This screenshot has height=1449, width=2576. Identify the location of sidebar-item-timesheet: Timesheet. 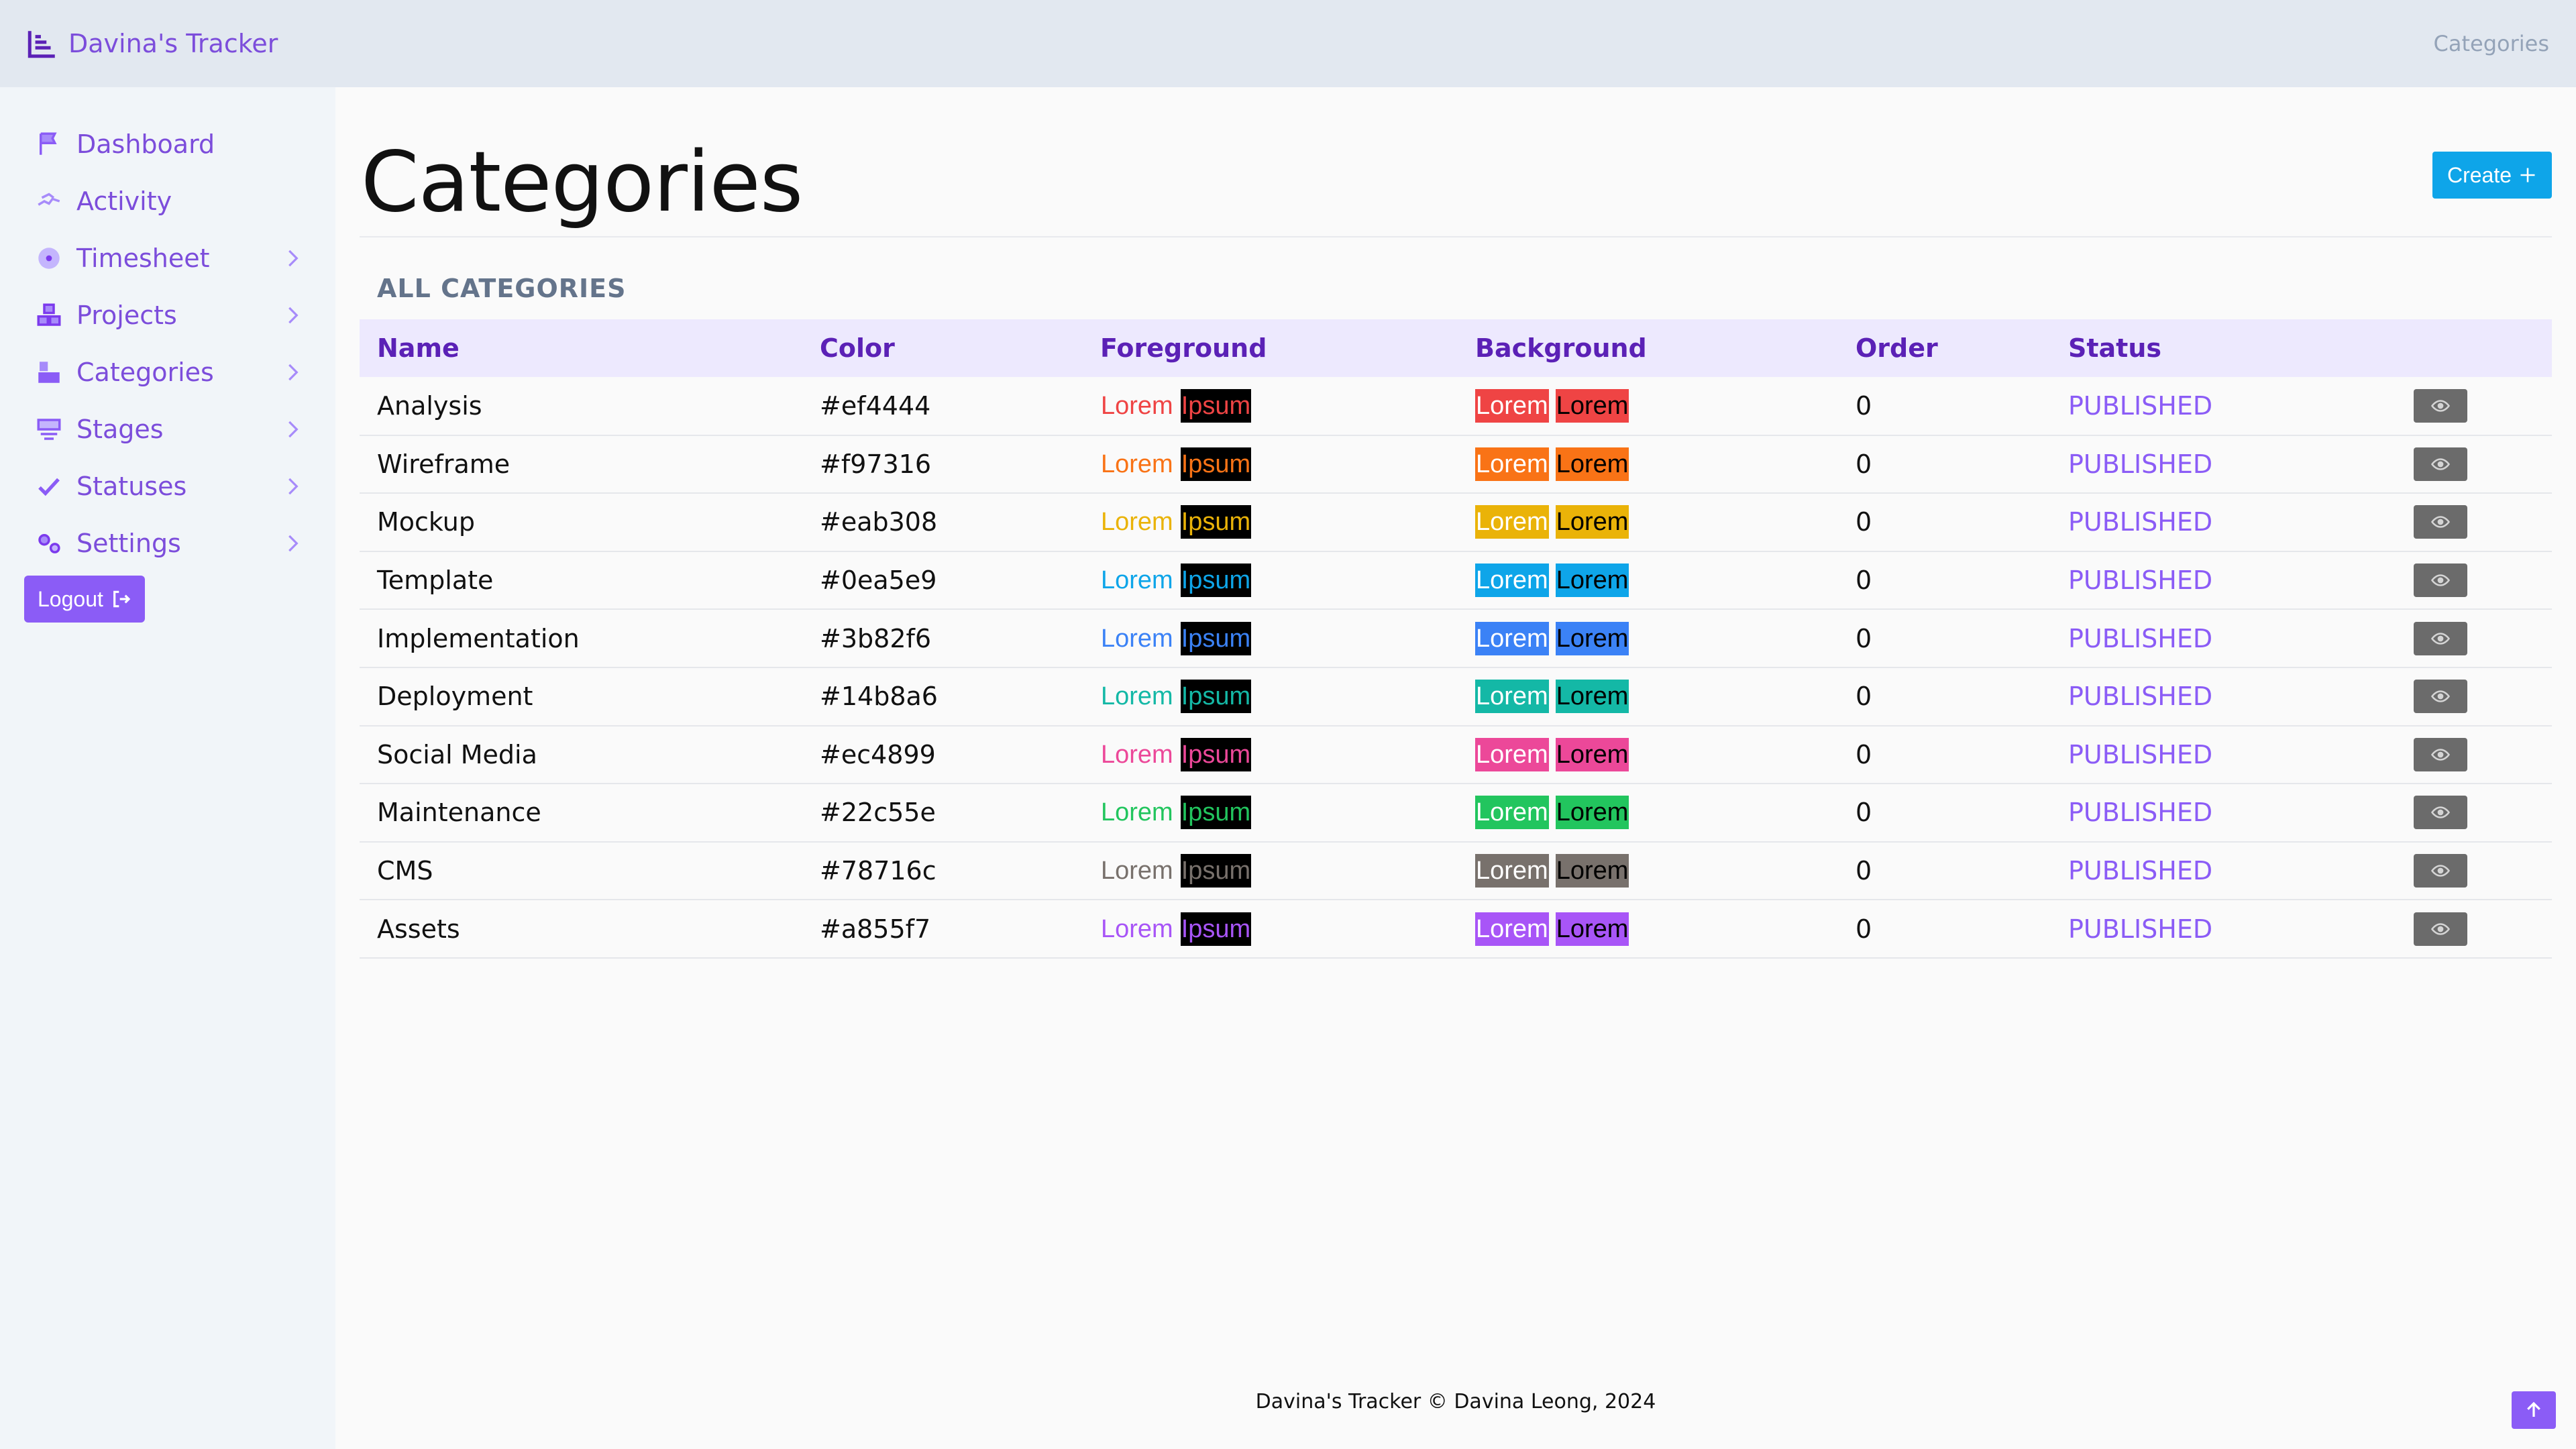
(167, 257).